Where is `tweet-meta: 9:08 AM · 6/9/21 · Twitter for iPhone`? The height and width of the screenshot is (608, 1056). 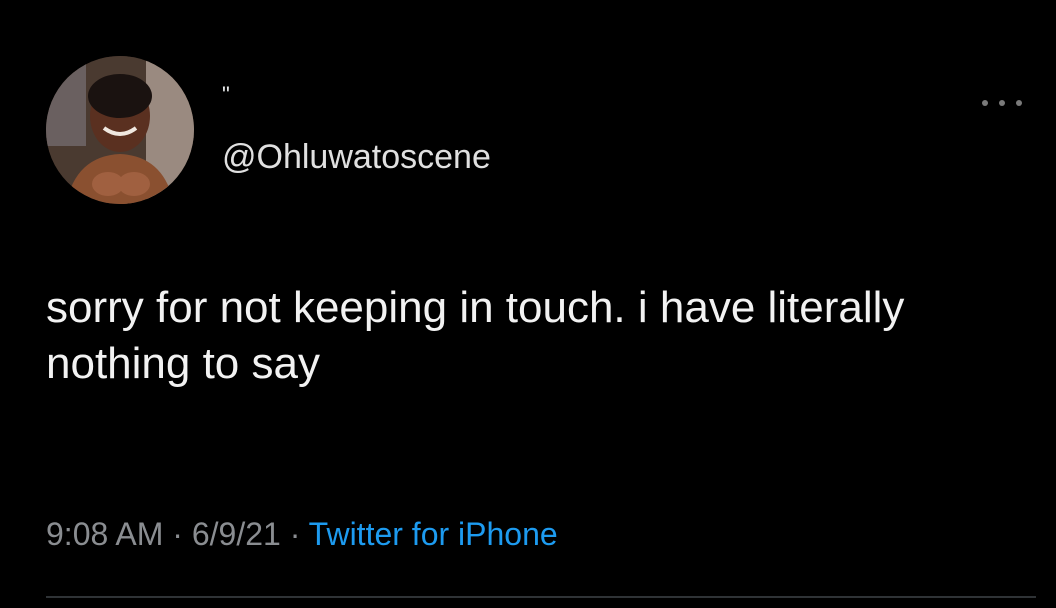
tweet-meta: 9:08 AM · 6/9/21 · Twitter for iPhone is located at coordinates (302, 534).